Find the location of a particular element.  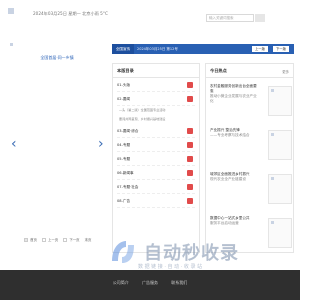

list-item-label: 08-广告 is located at coordinates (123, 201).